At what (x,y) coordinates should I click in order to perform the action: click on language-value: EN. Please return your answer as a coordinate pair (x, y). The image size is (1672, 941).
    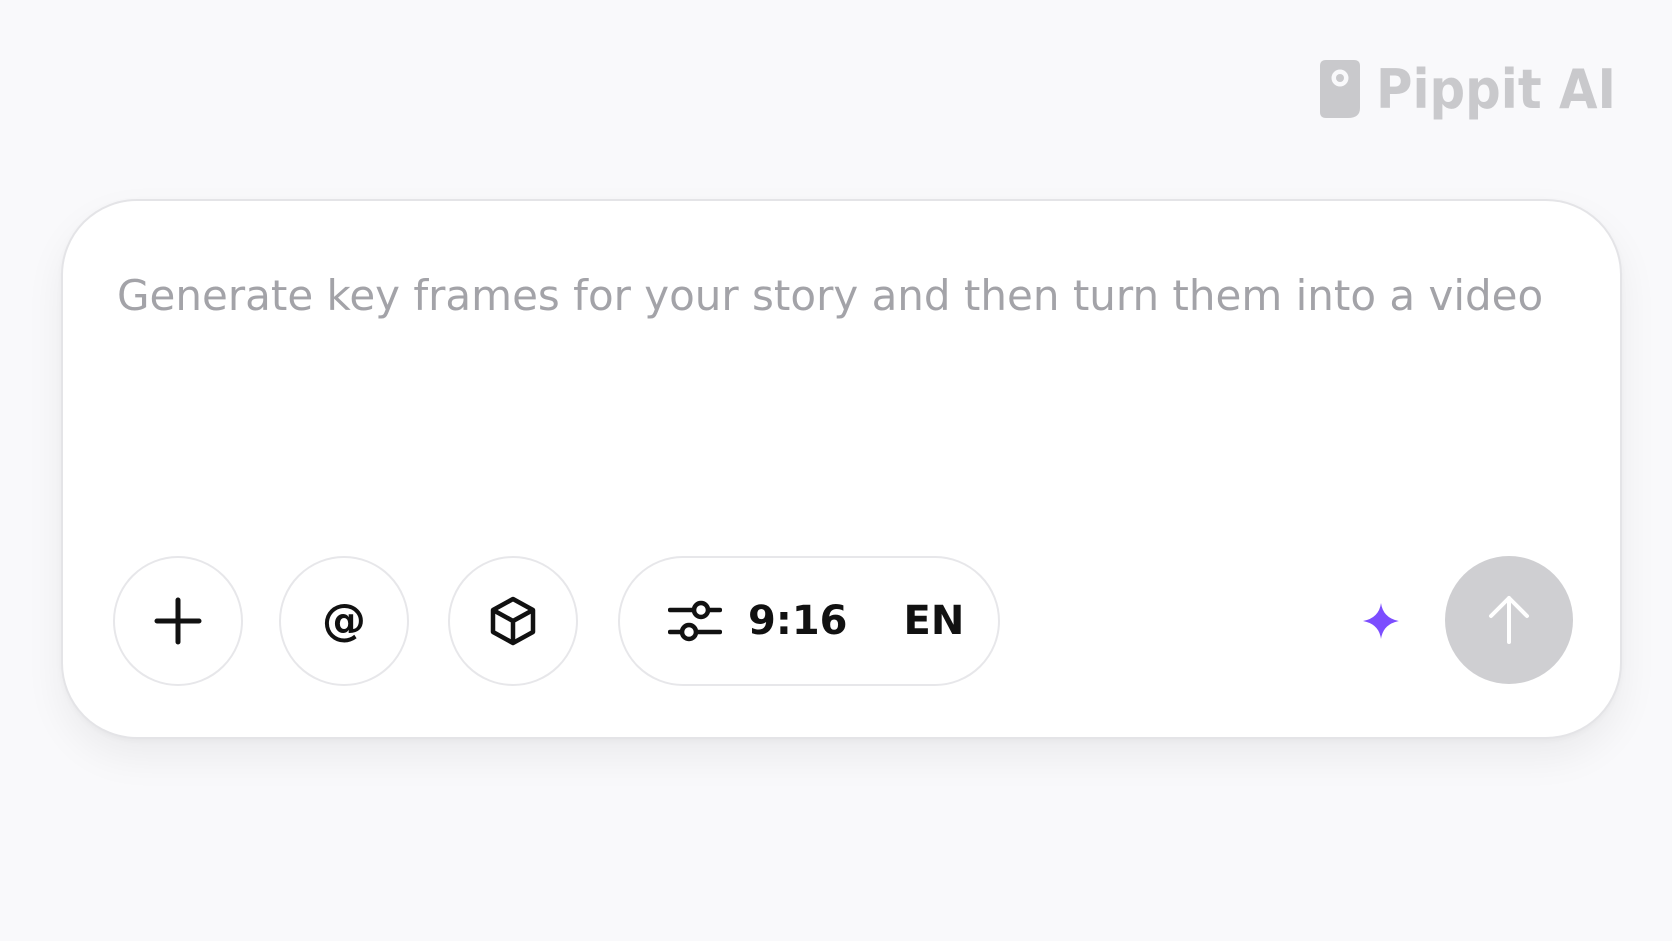
    Looking at the image, I should click on (934, 621).